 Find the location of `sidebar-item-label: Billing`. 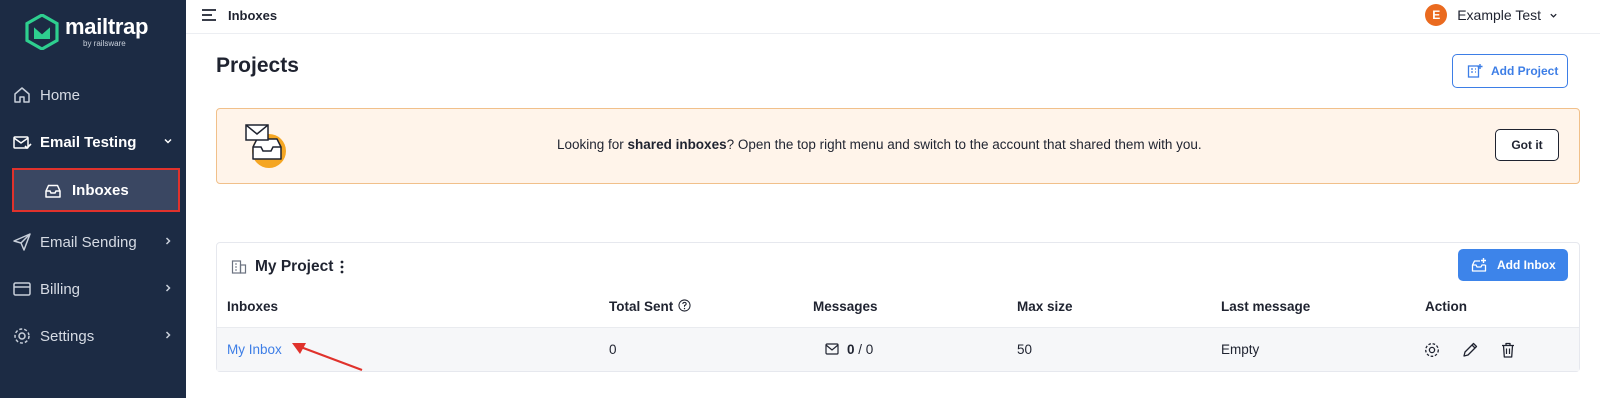

sidebar-item-label: Billing is located at coordinates (60, 289).